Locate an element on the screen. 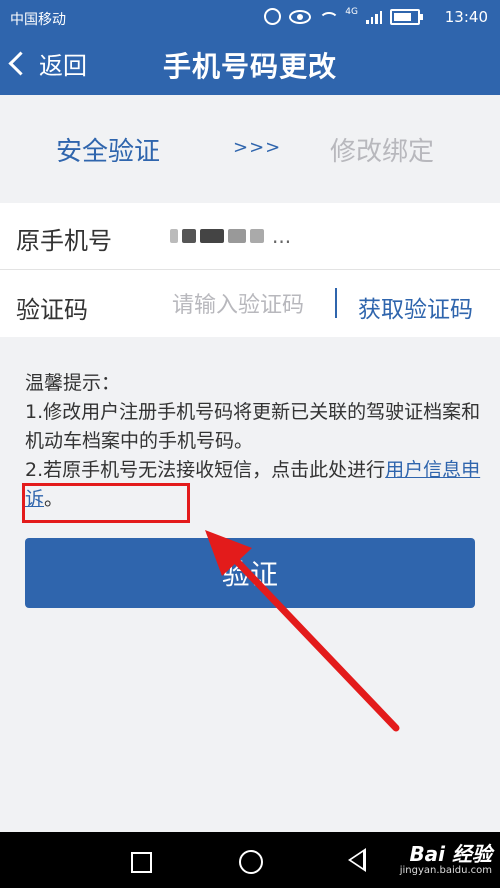 Image resolution: width=500 pixels, height=888 pixels. home-circle-icon is located at coordinates (251, 862).